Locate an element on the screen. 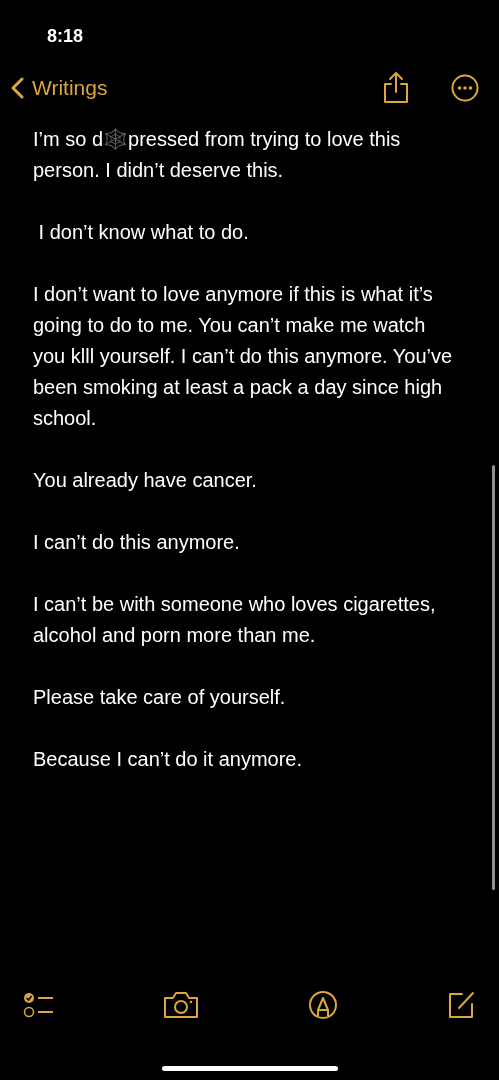 This screenshot has height=1080, width=499. note-paragraph: Please take care of yourself. is located at coordinates (160, 697).